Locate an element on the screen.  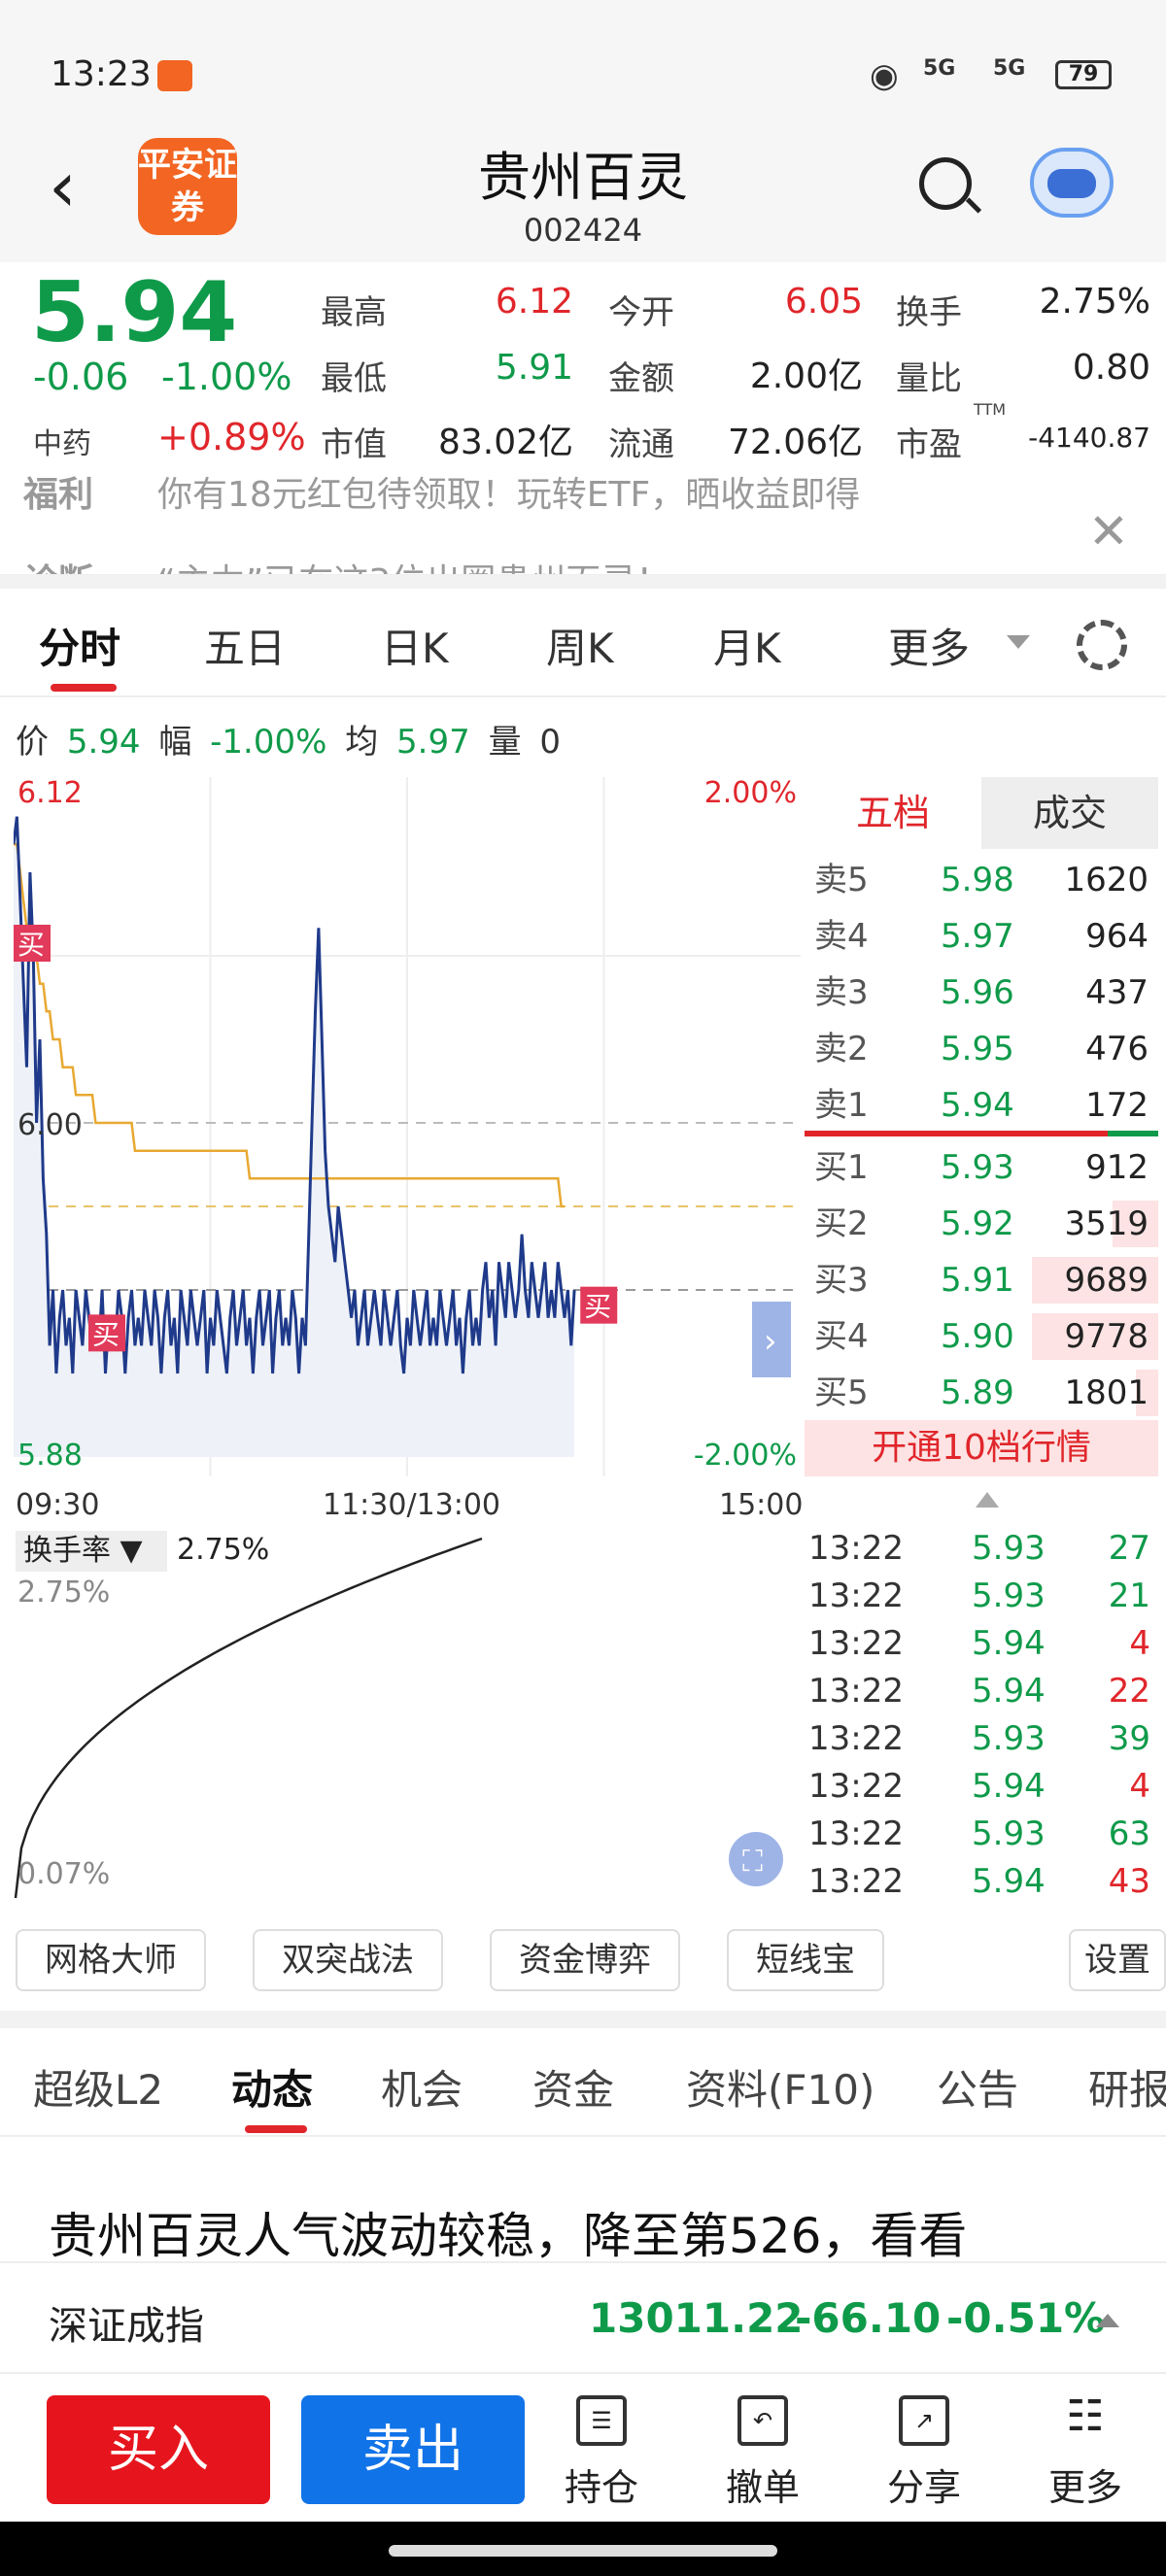
home-gesture-bar is located at coordinates (583, 2551).